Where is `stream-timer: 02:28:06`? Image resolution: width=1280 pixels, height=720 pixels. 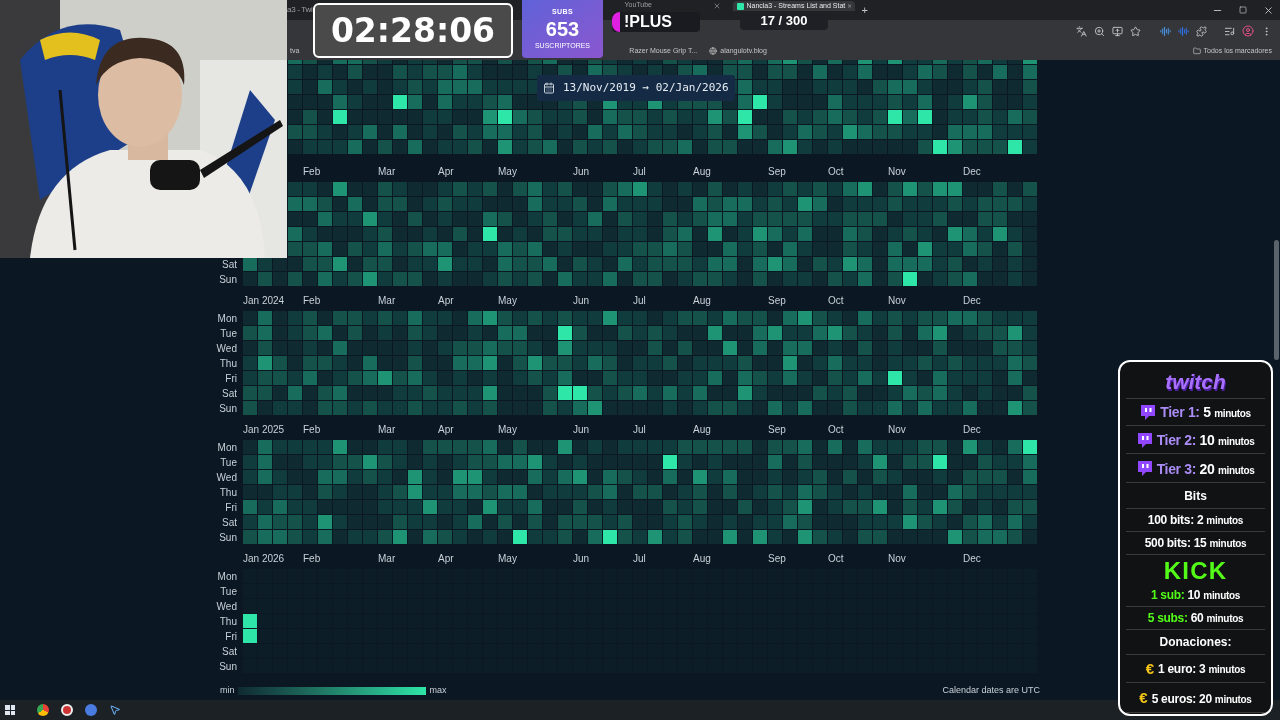 stream-timer: 02:28:06 is located at coordinates (413, 30).